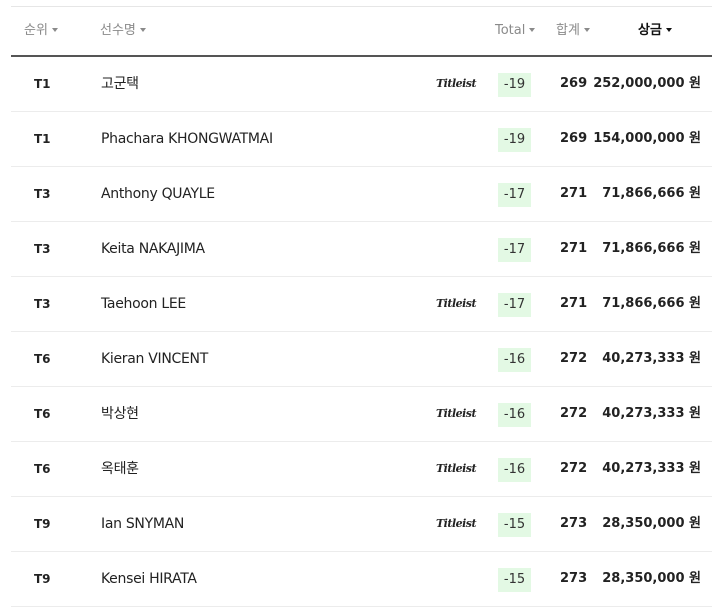 The image size is (726, 611). I want to click on table-row: T1 고군택 Titleist -19 269 252,000,000 원, so click(361, 84).